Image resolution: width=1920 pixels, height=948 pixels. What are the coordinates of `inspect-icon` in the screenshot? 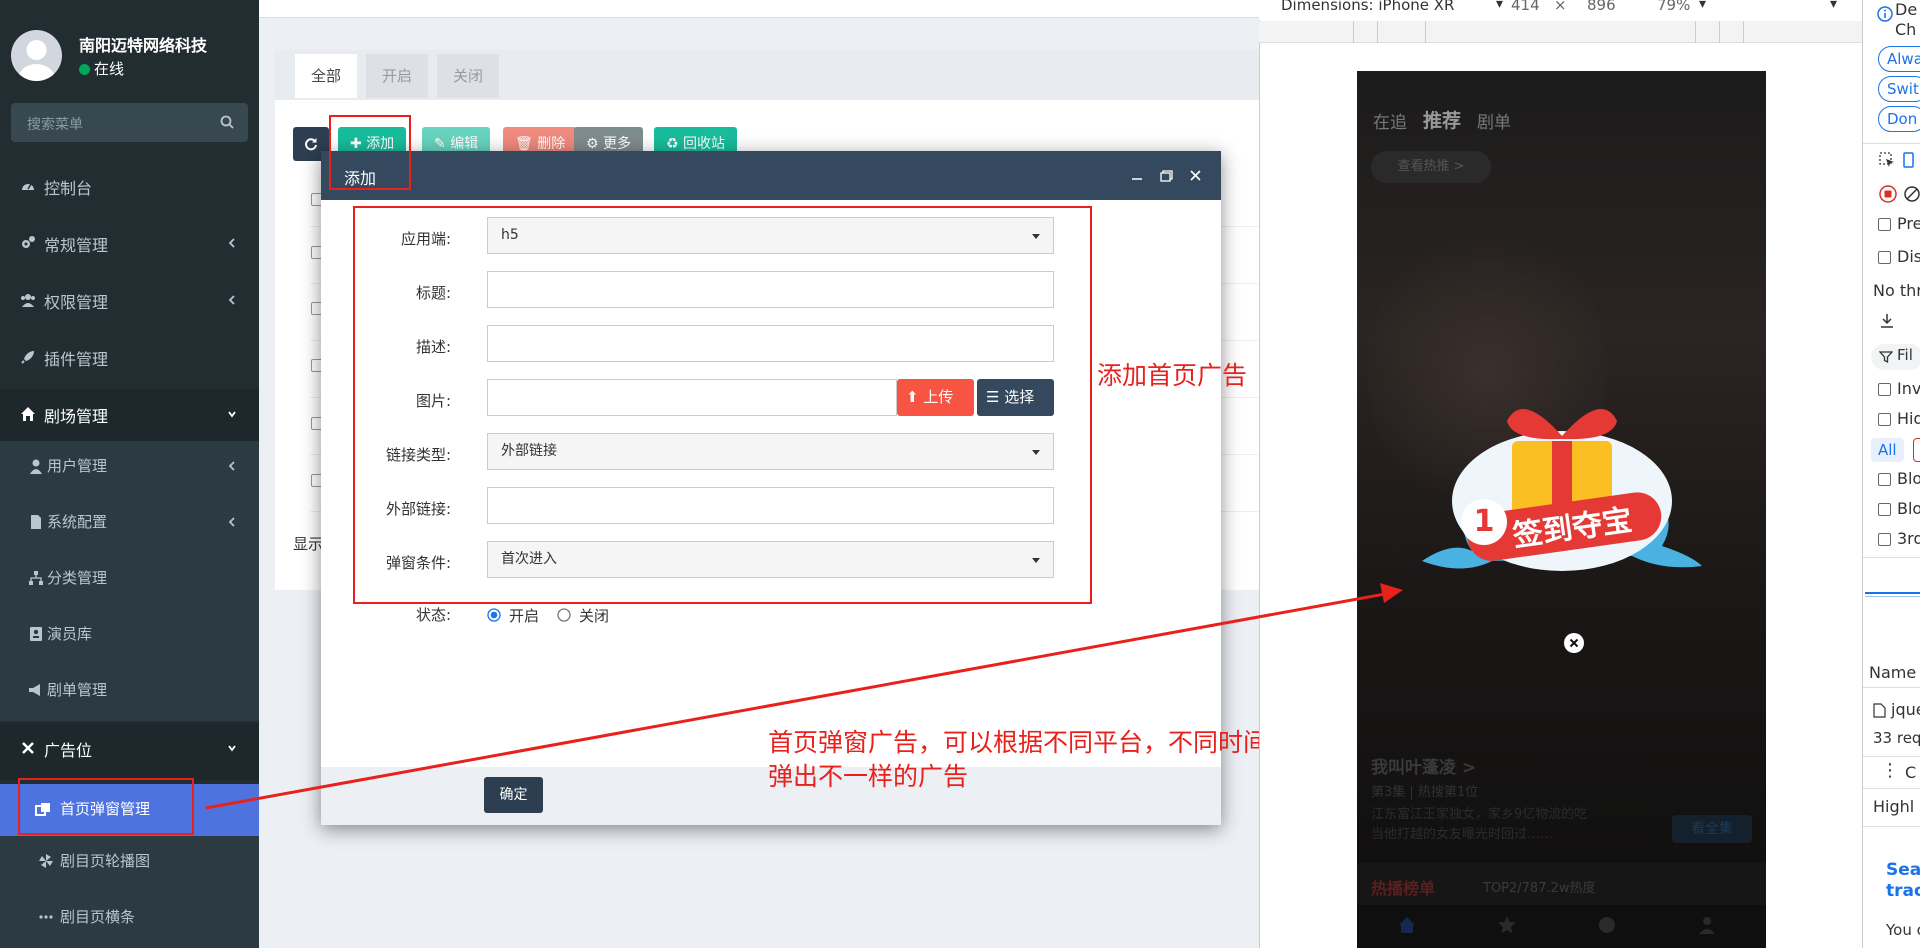 It's located at (1887, 160).